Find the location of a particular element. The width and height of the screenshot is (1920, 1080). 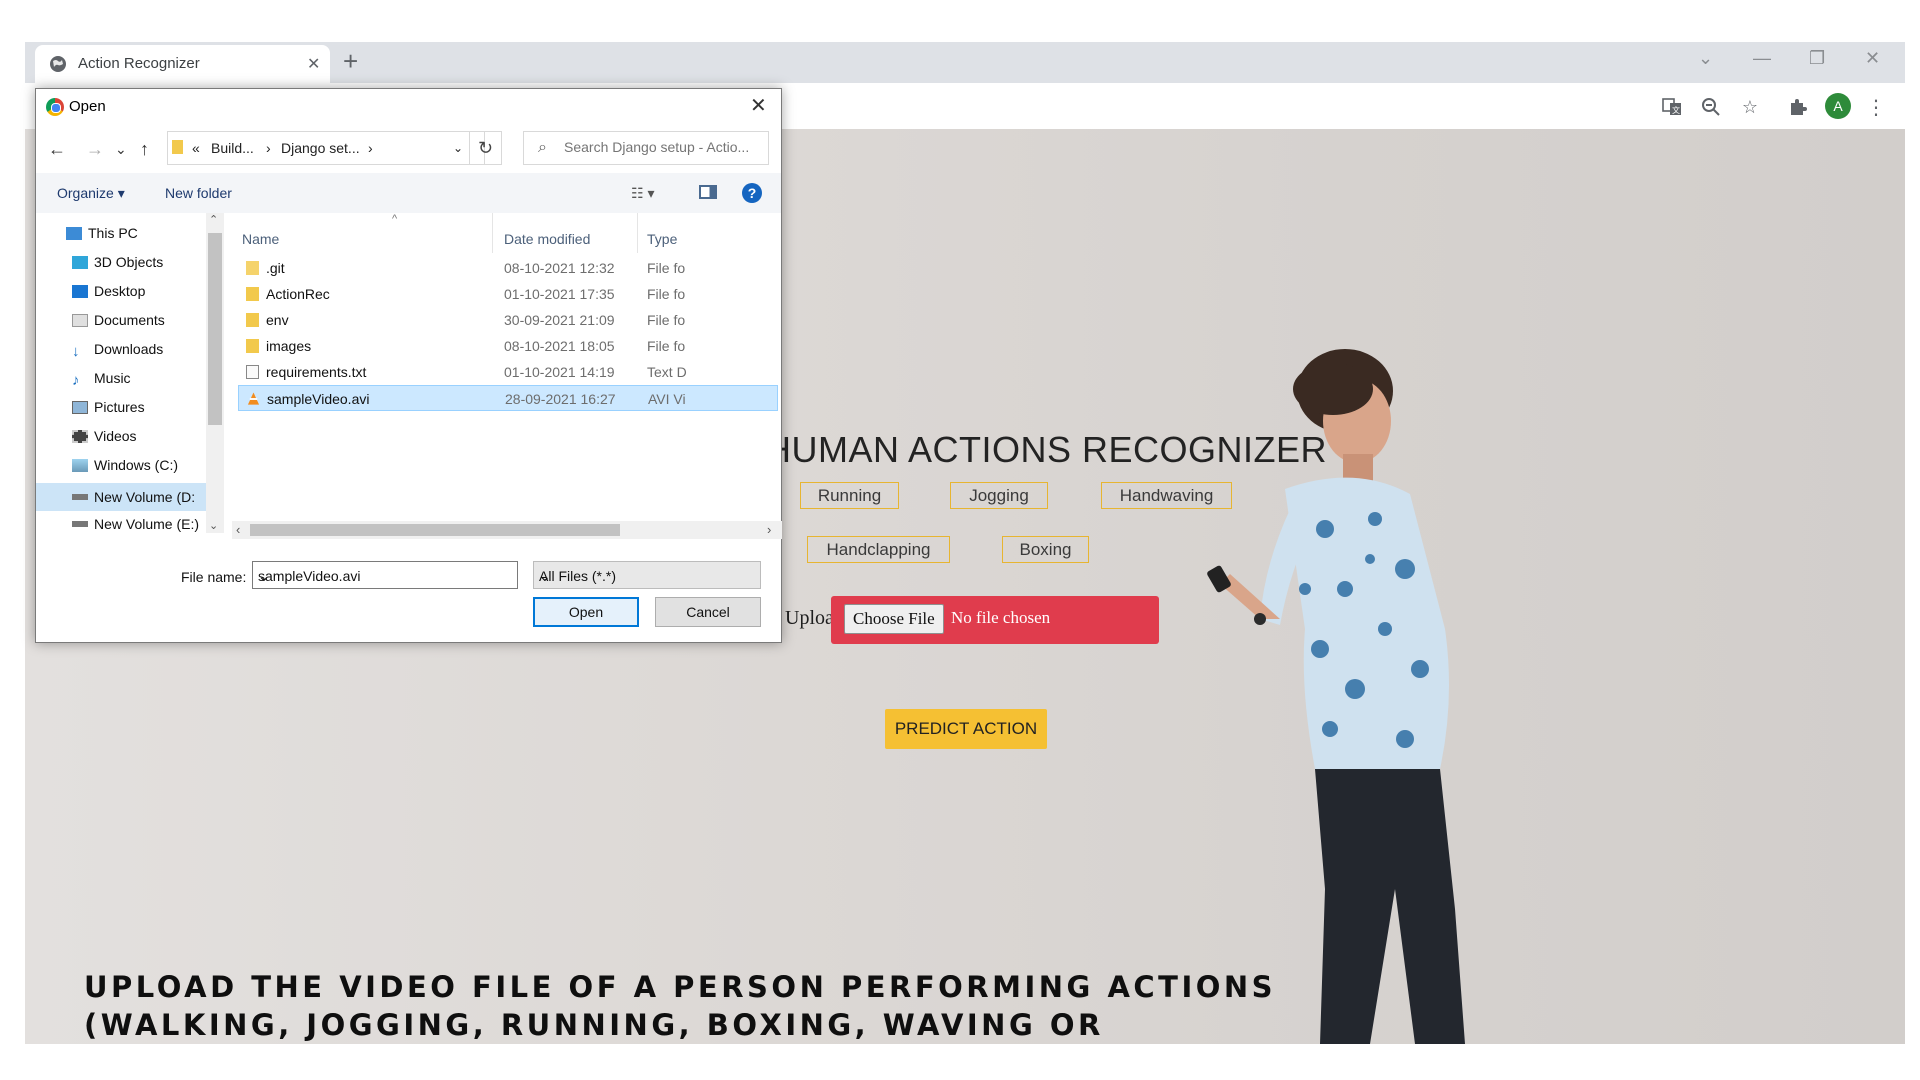

new-tab-button: + is located at coordinates (350, 61).